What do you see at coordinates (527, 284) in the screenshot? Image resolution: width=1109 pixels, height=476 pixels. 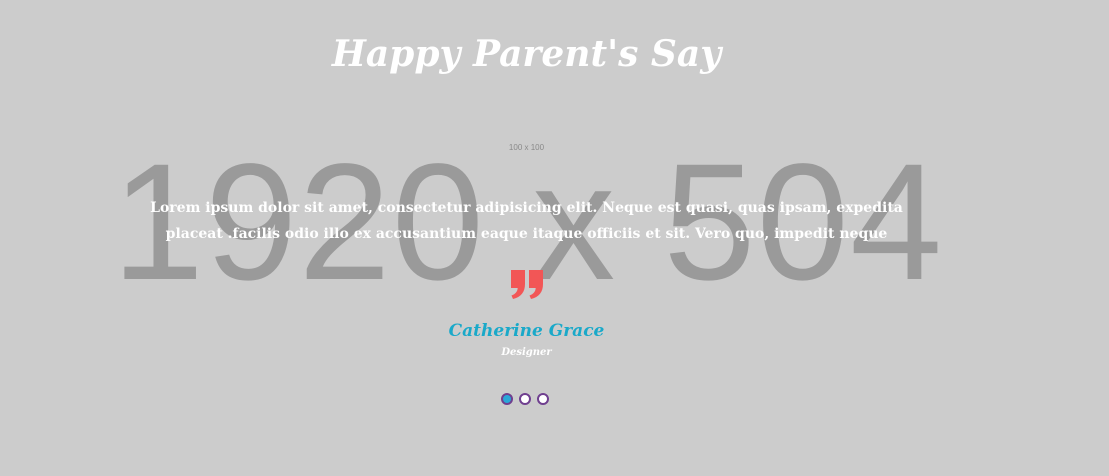 I see `quote-icon` at bounding box center [527, 284].